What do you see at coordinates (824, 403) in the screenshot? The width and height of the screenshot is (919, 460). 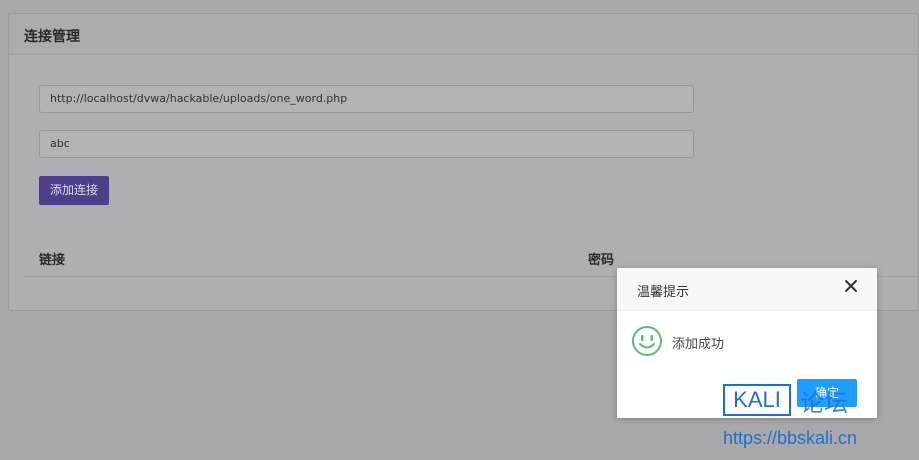 I see `watermark-suffix: 论坛` at bounding box center [824, 403].